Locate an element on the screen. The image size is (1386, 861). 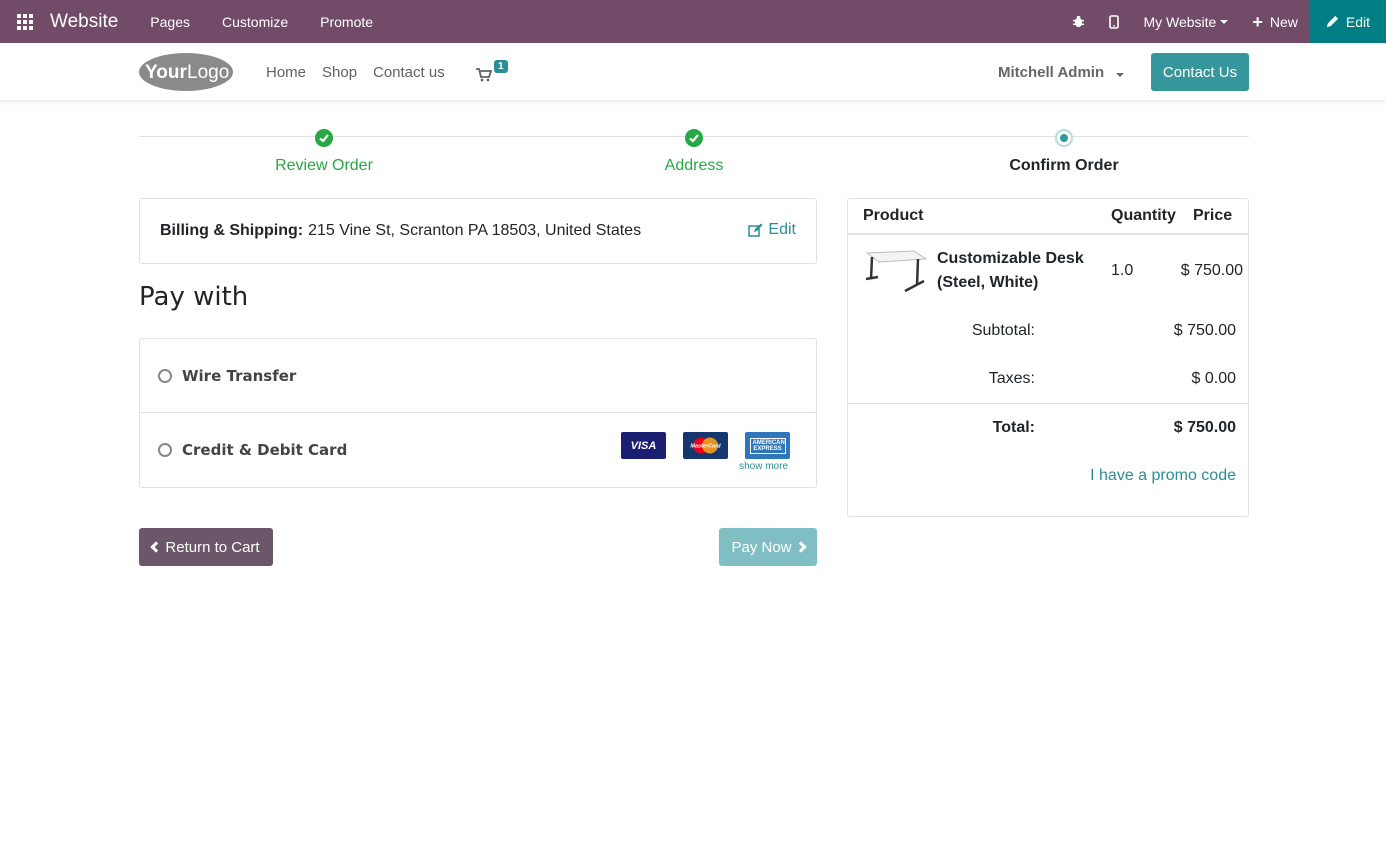
edit-address-link: Edit is located at coordinates (772, 230).